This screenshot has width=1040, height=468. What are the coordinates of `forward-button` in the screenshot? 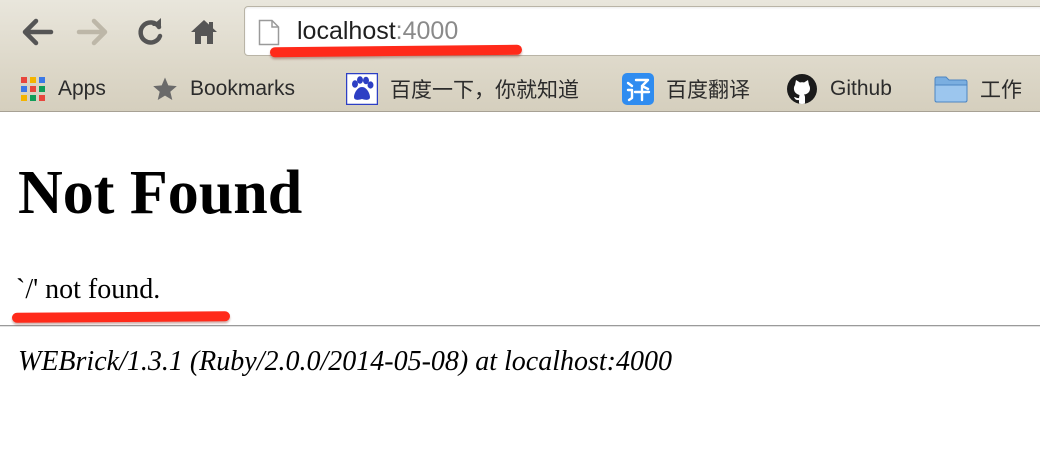 It's located at (92, 32).